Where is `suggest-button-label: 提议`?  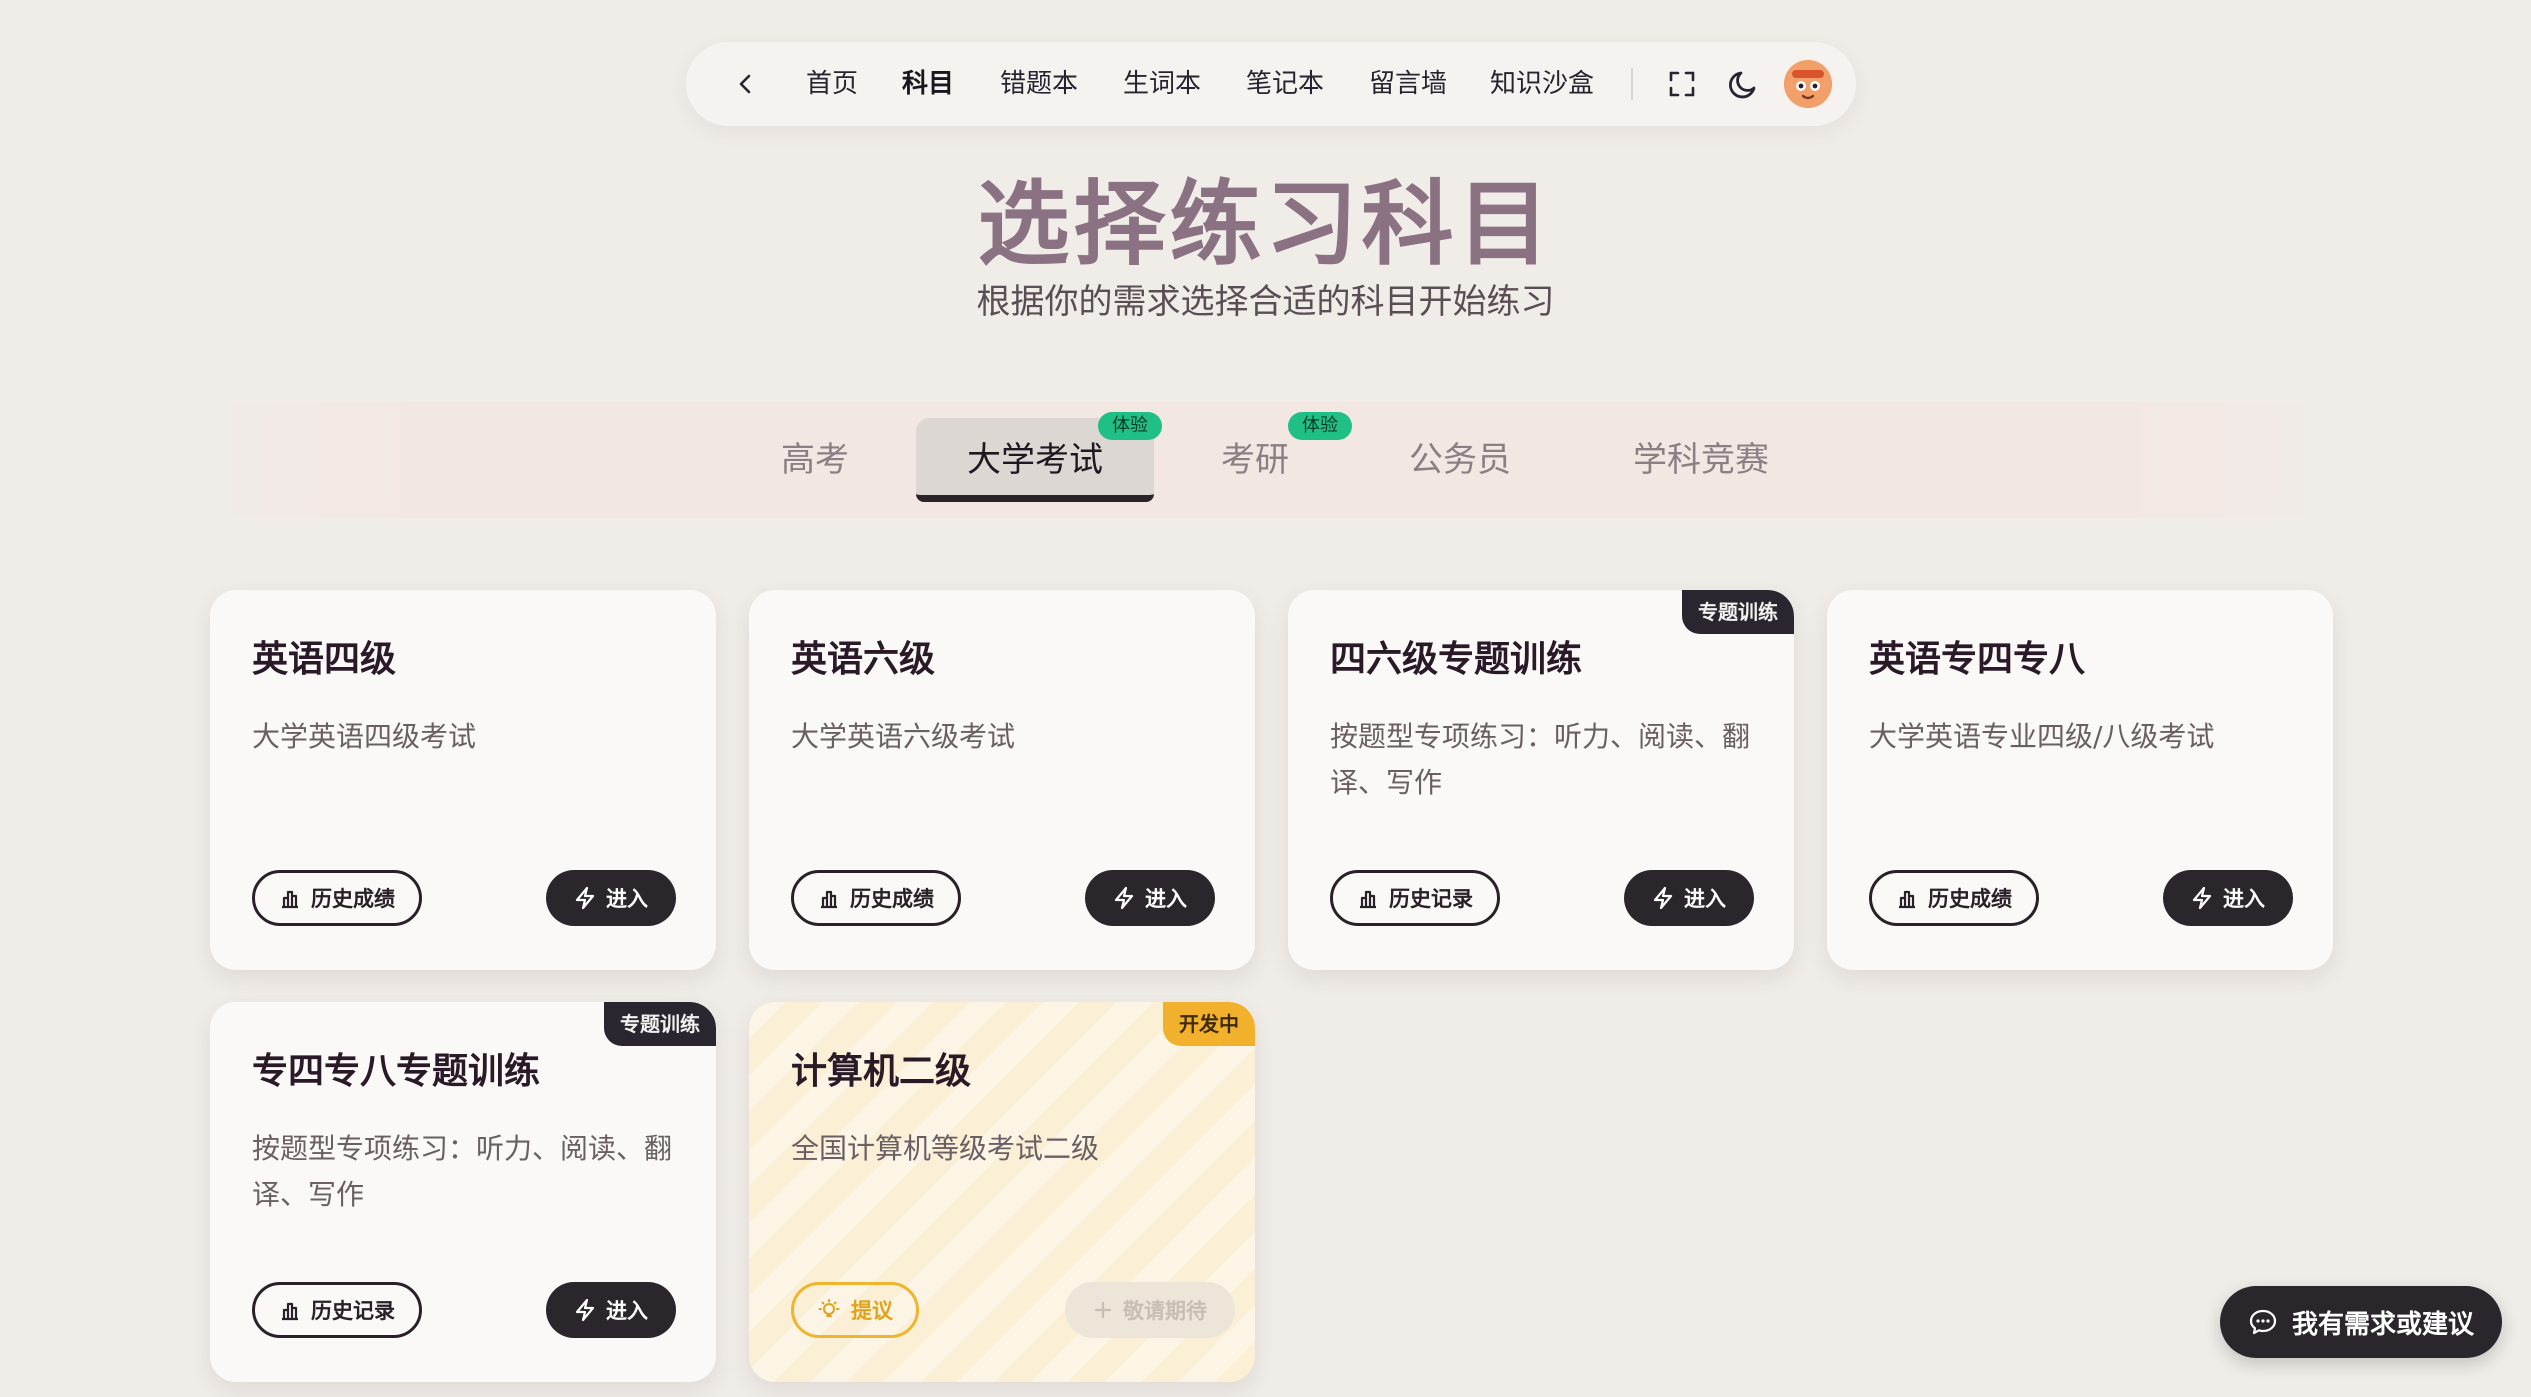 suggest-button-label: 提议 is located at coordinates (872, 1311).